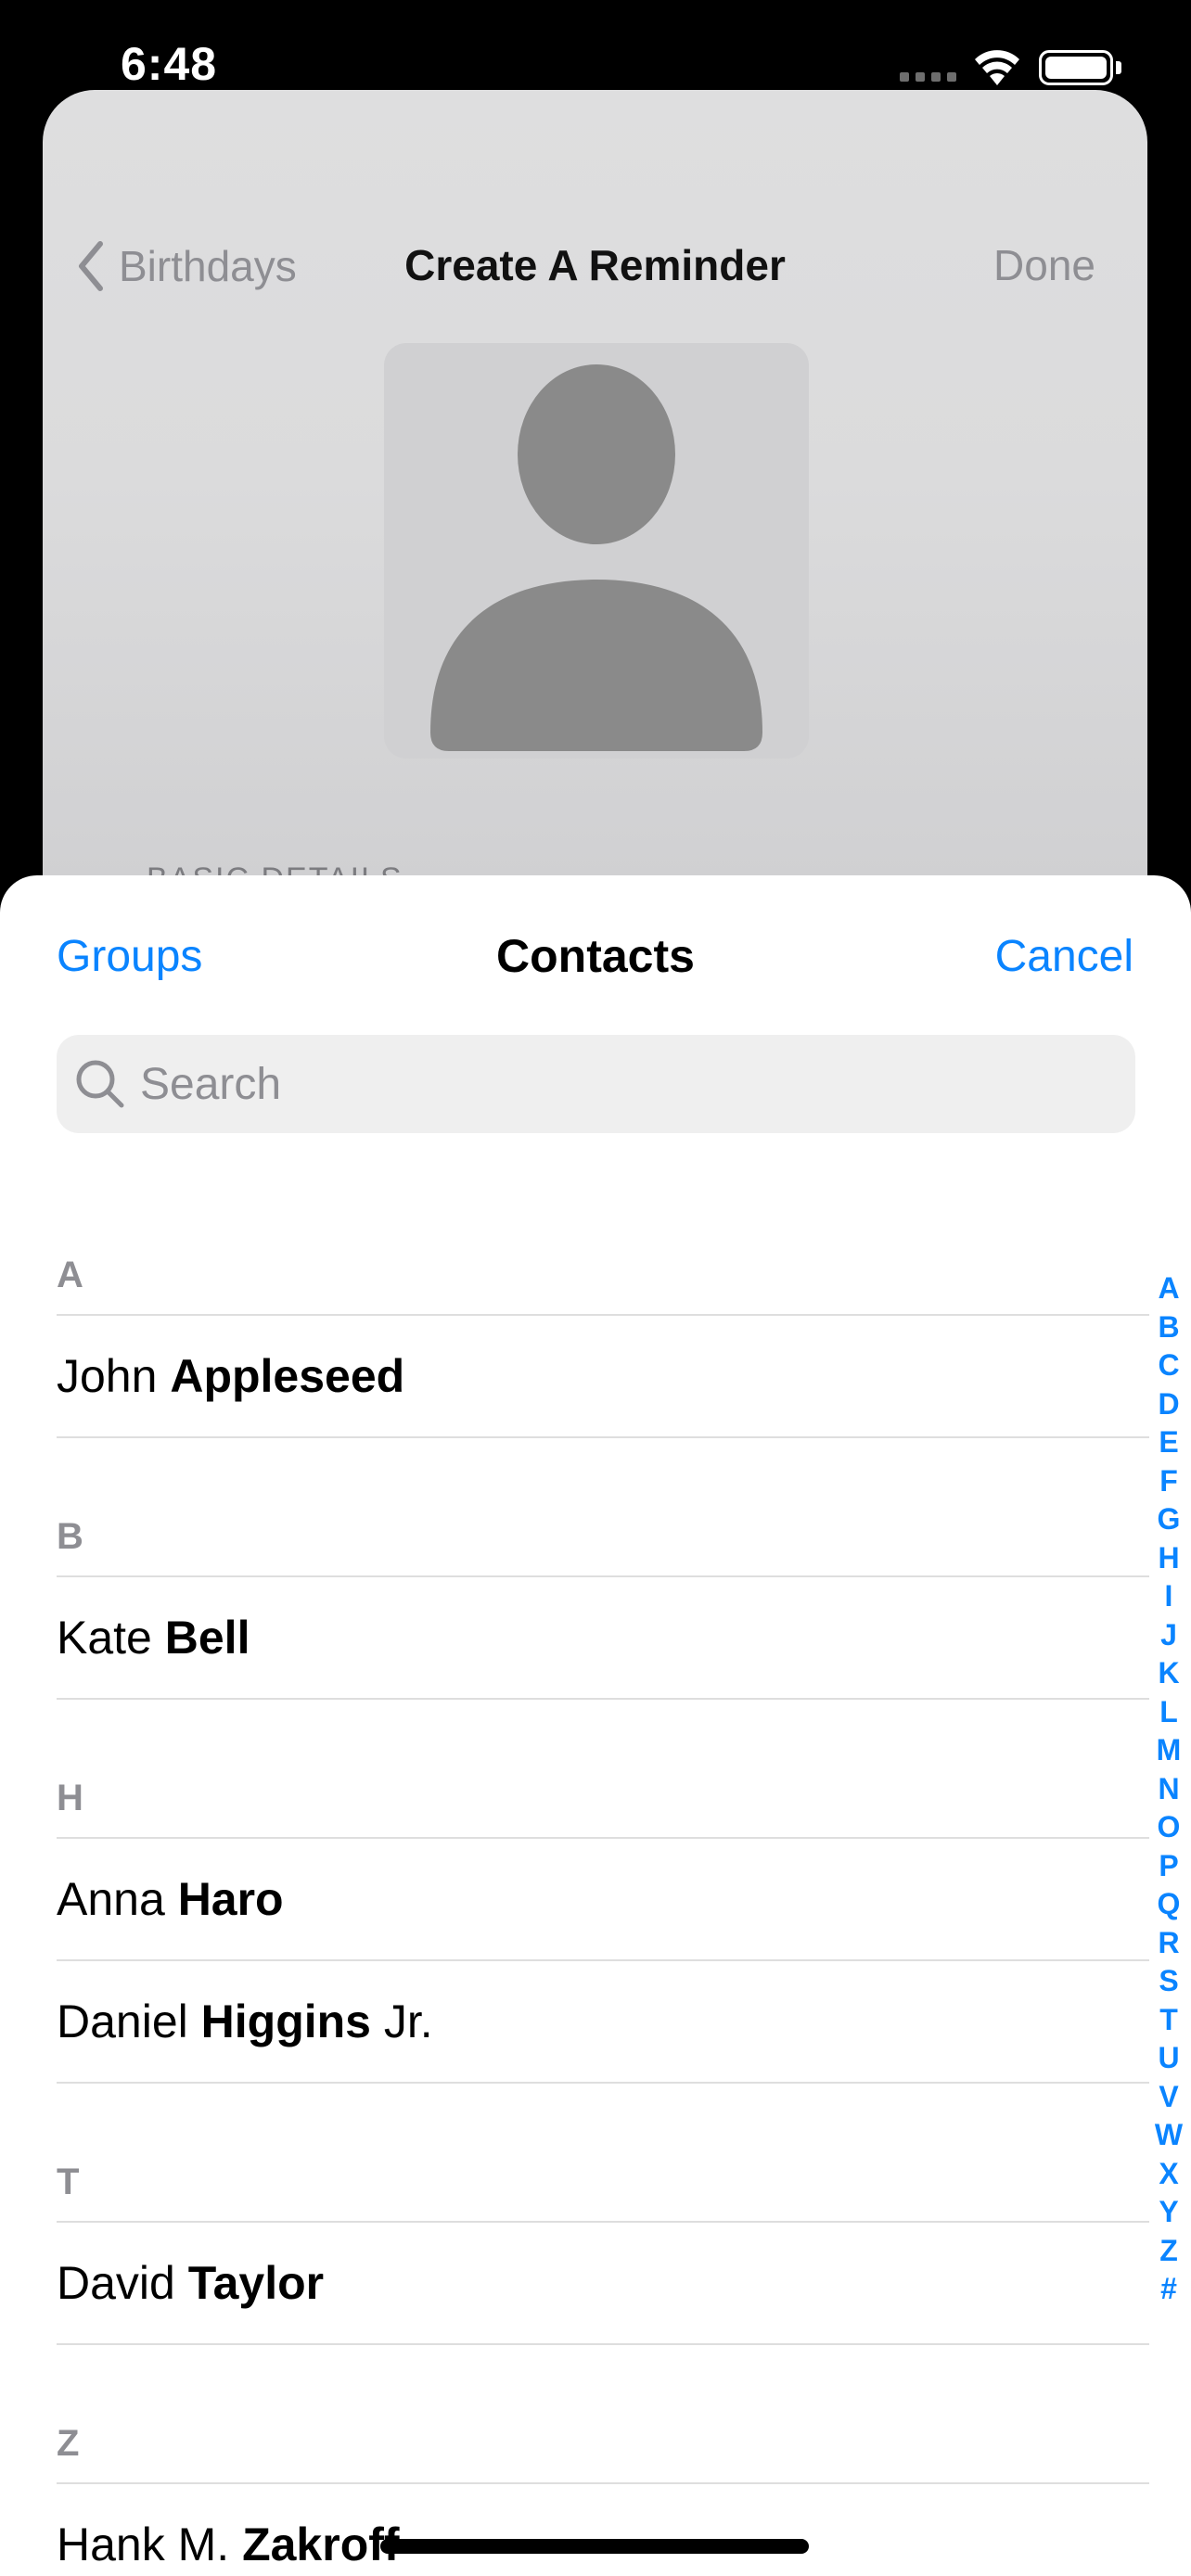  What do you see at coordinates (1168, 1519) in the screenshot?
I see `index-letter: G` at bounding box center [1168, 1519].